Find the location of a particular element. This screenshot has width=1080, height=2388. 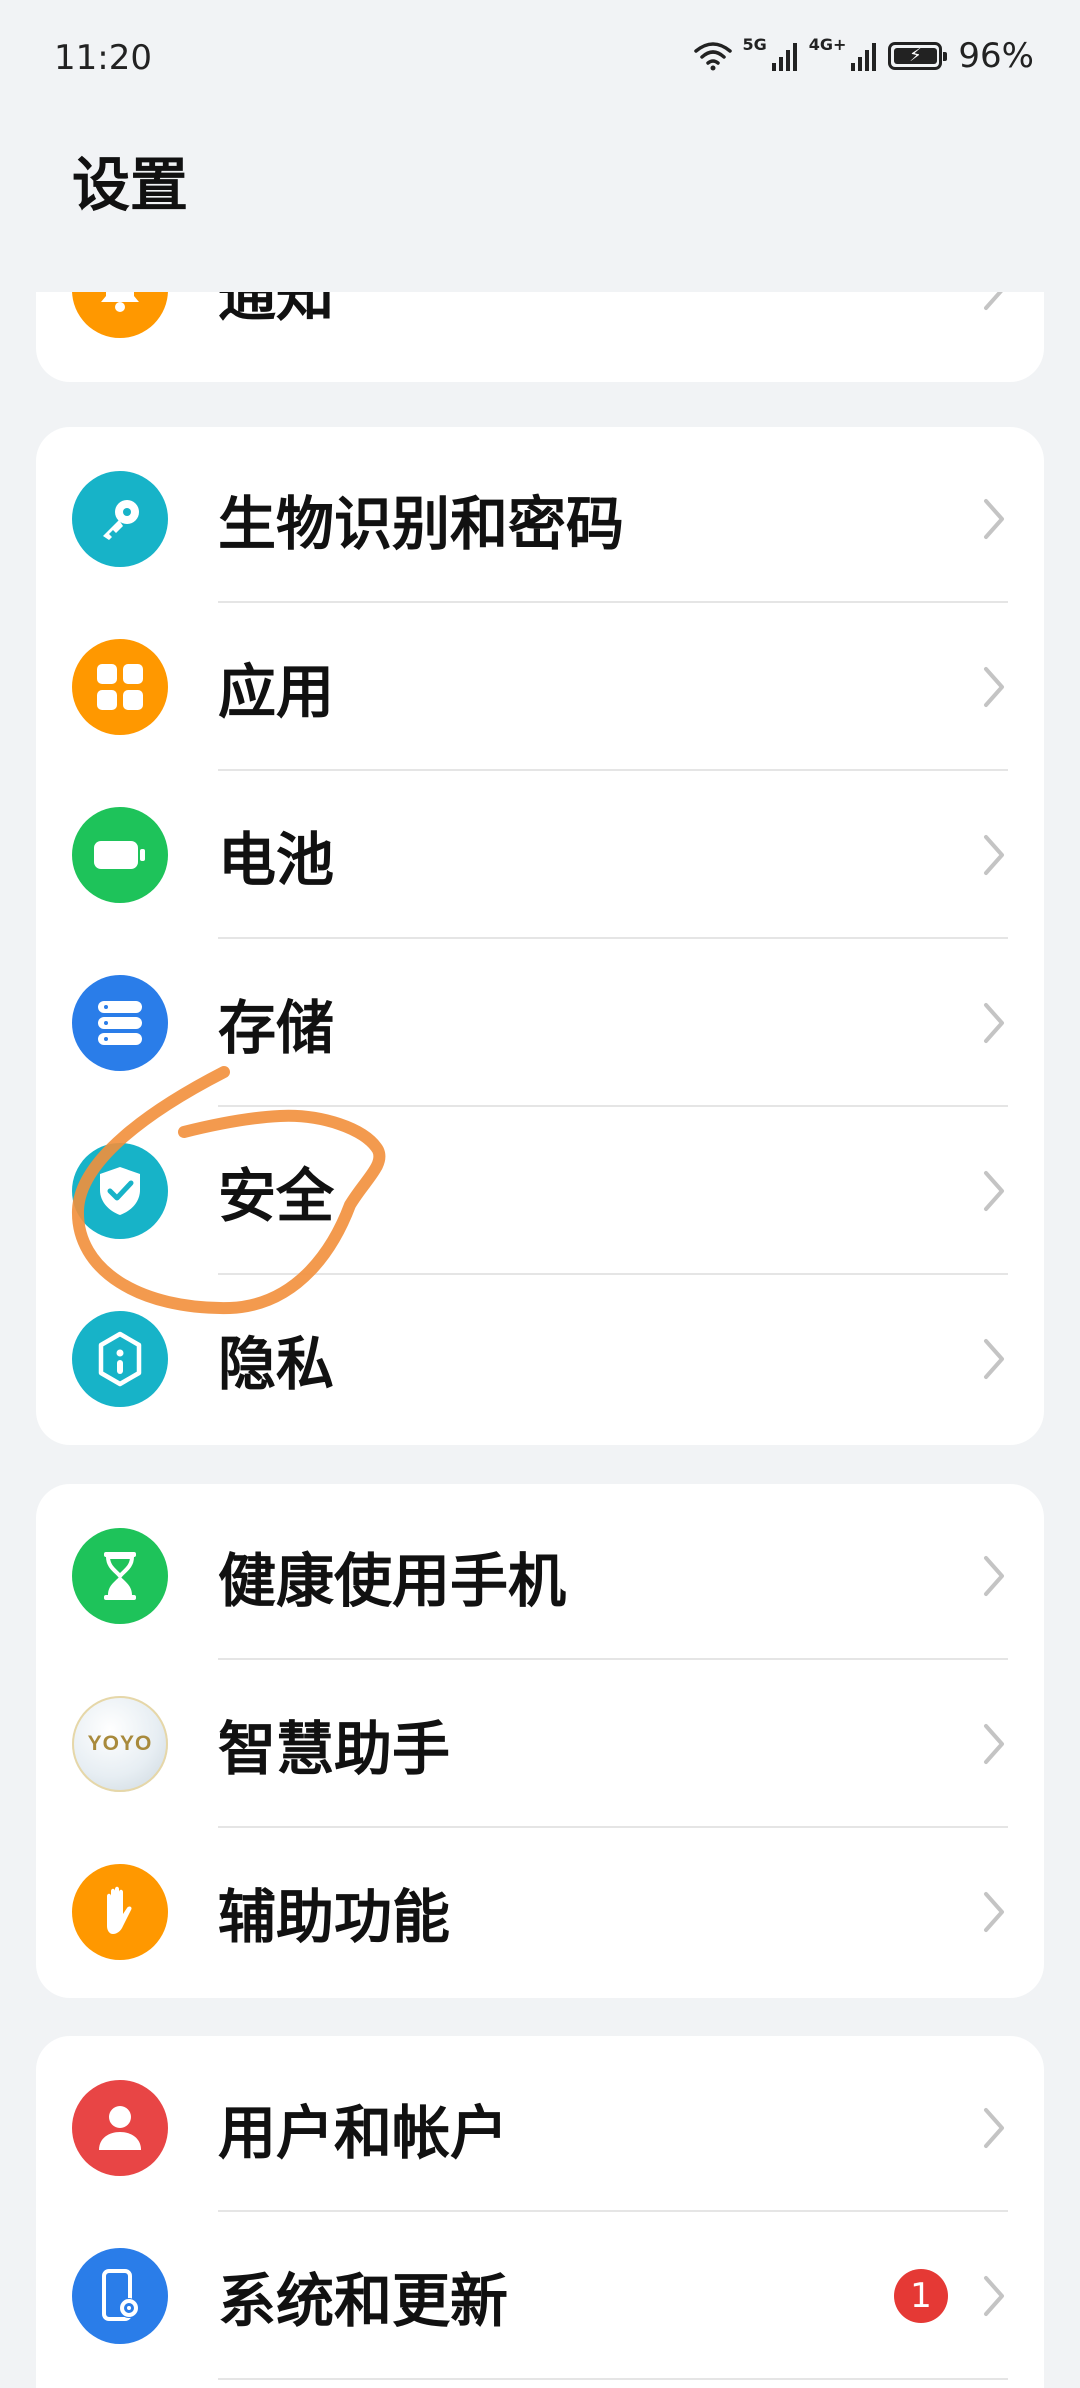

status-icons: 5G 4G+ ⚡ 96% is located at coordinates (864, 55).